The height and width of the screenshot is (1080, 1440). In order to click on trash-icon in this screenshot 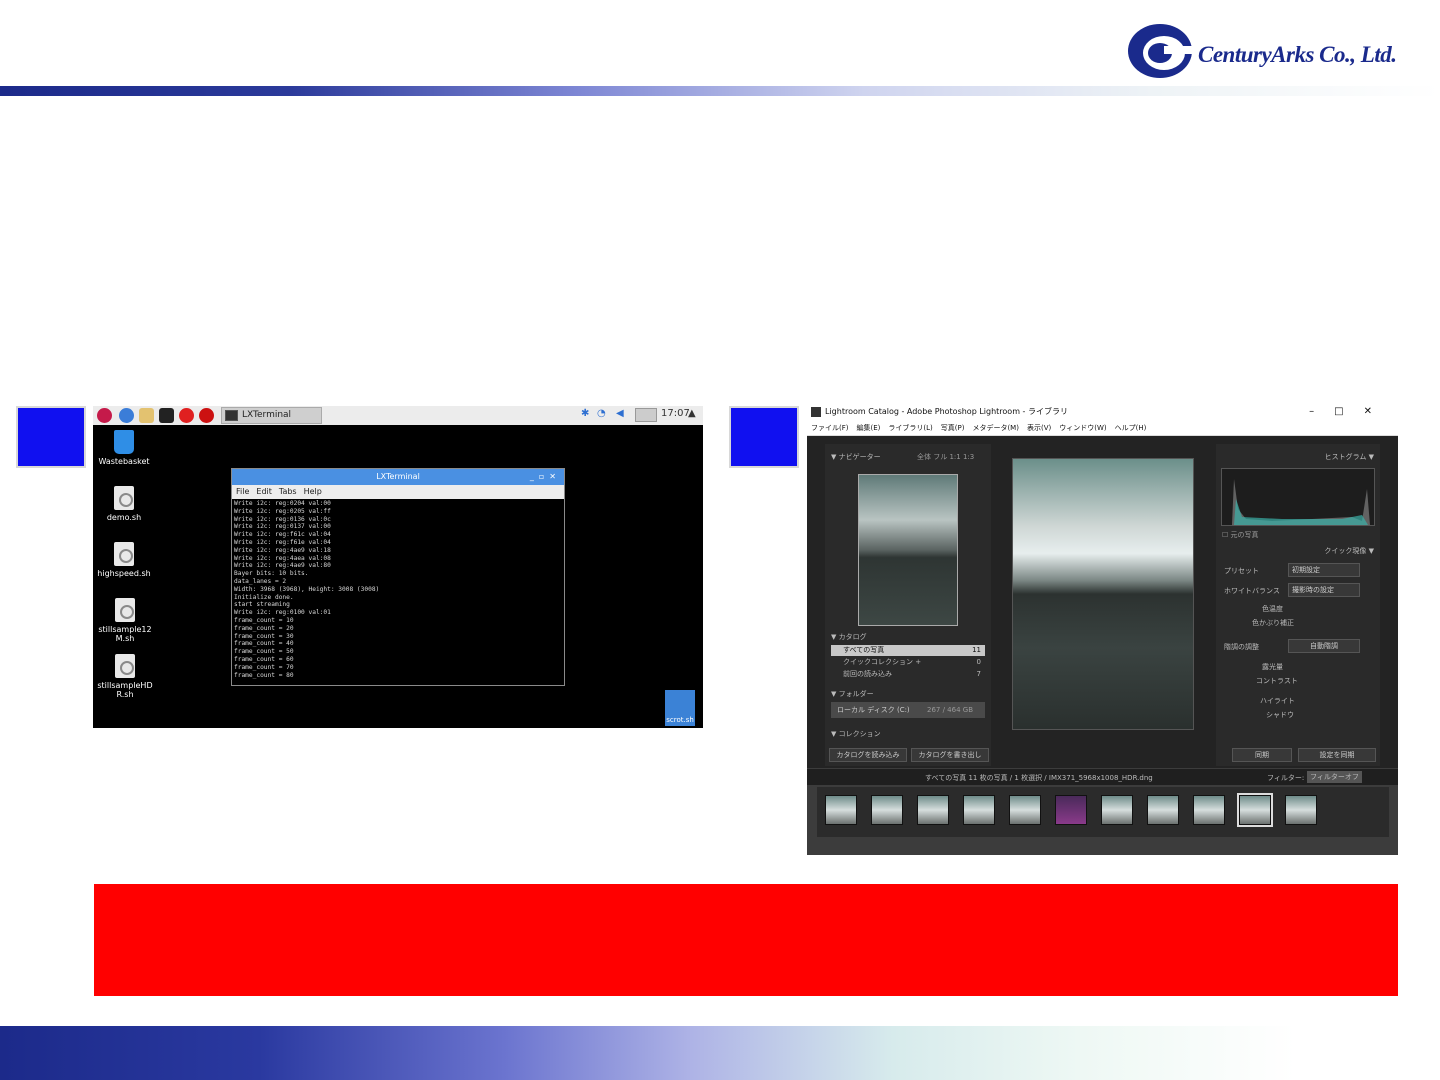, I will do `click(124, 442)`.